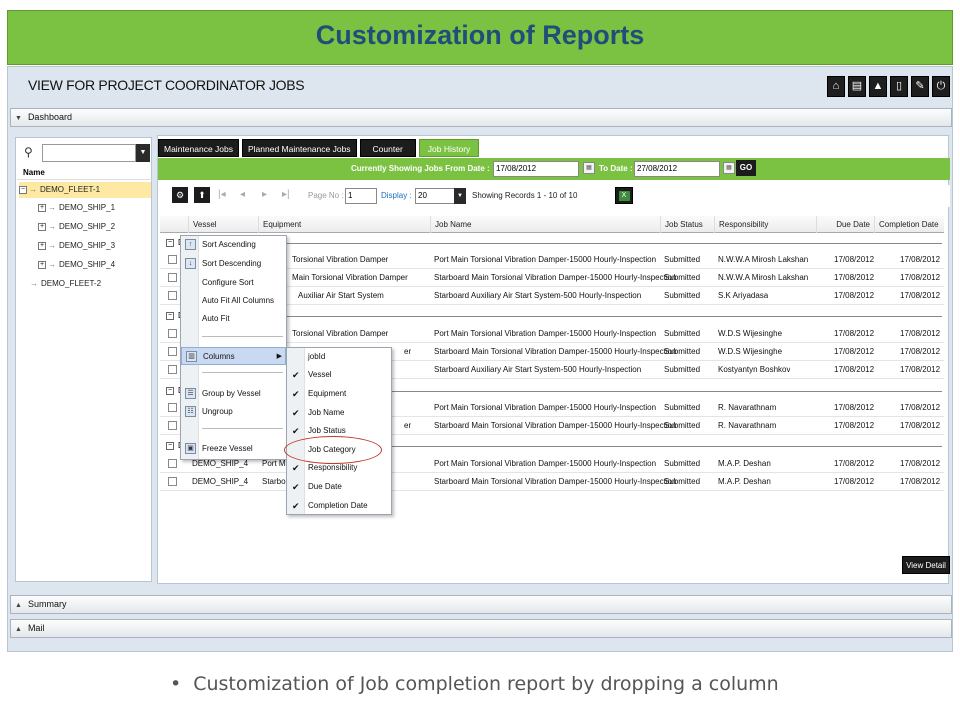  I want to click on menu-item-group-by-vessel: ☰ Group by Vessel, so click(233, 394).